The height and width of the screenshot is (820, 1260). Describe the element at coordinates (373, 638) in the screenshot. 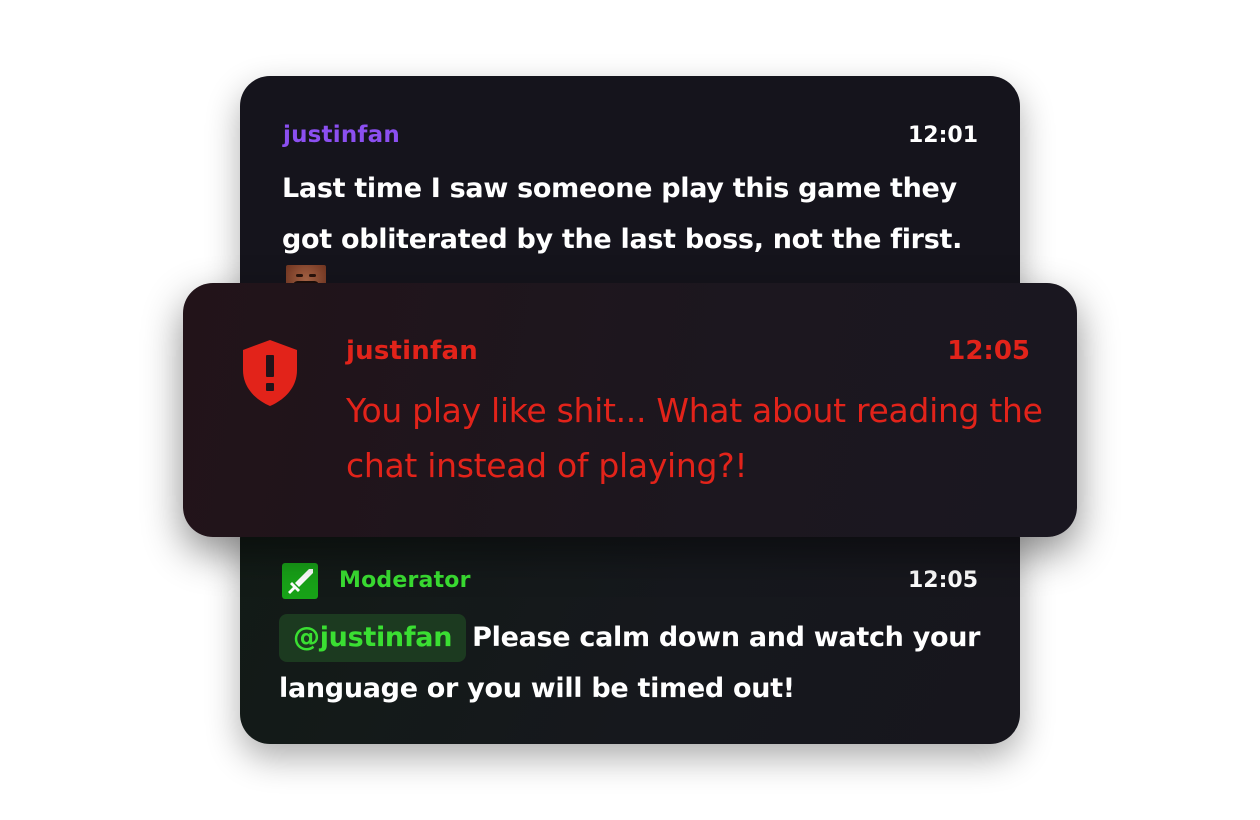

I see `mention-chip: @justinfan` at that location.